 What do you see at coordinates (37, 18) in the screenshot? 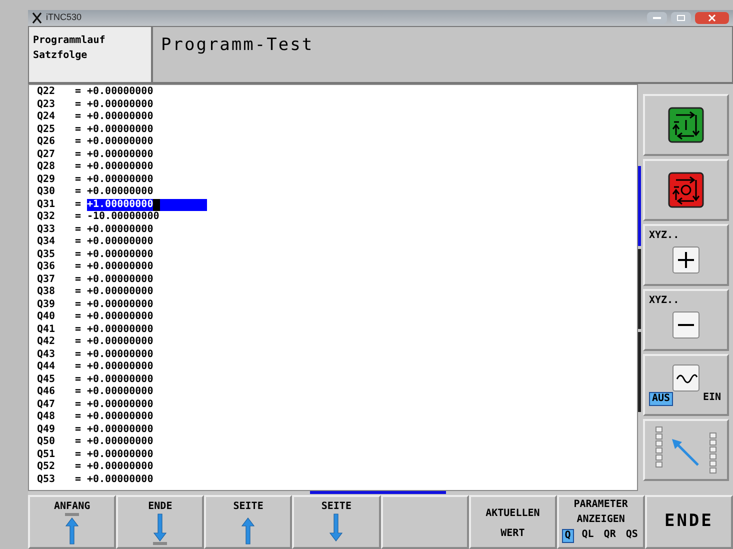
I see `app-logo-icon` at bounding box center [37, 18].